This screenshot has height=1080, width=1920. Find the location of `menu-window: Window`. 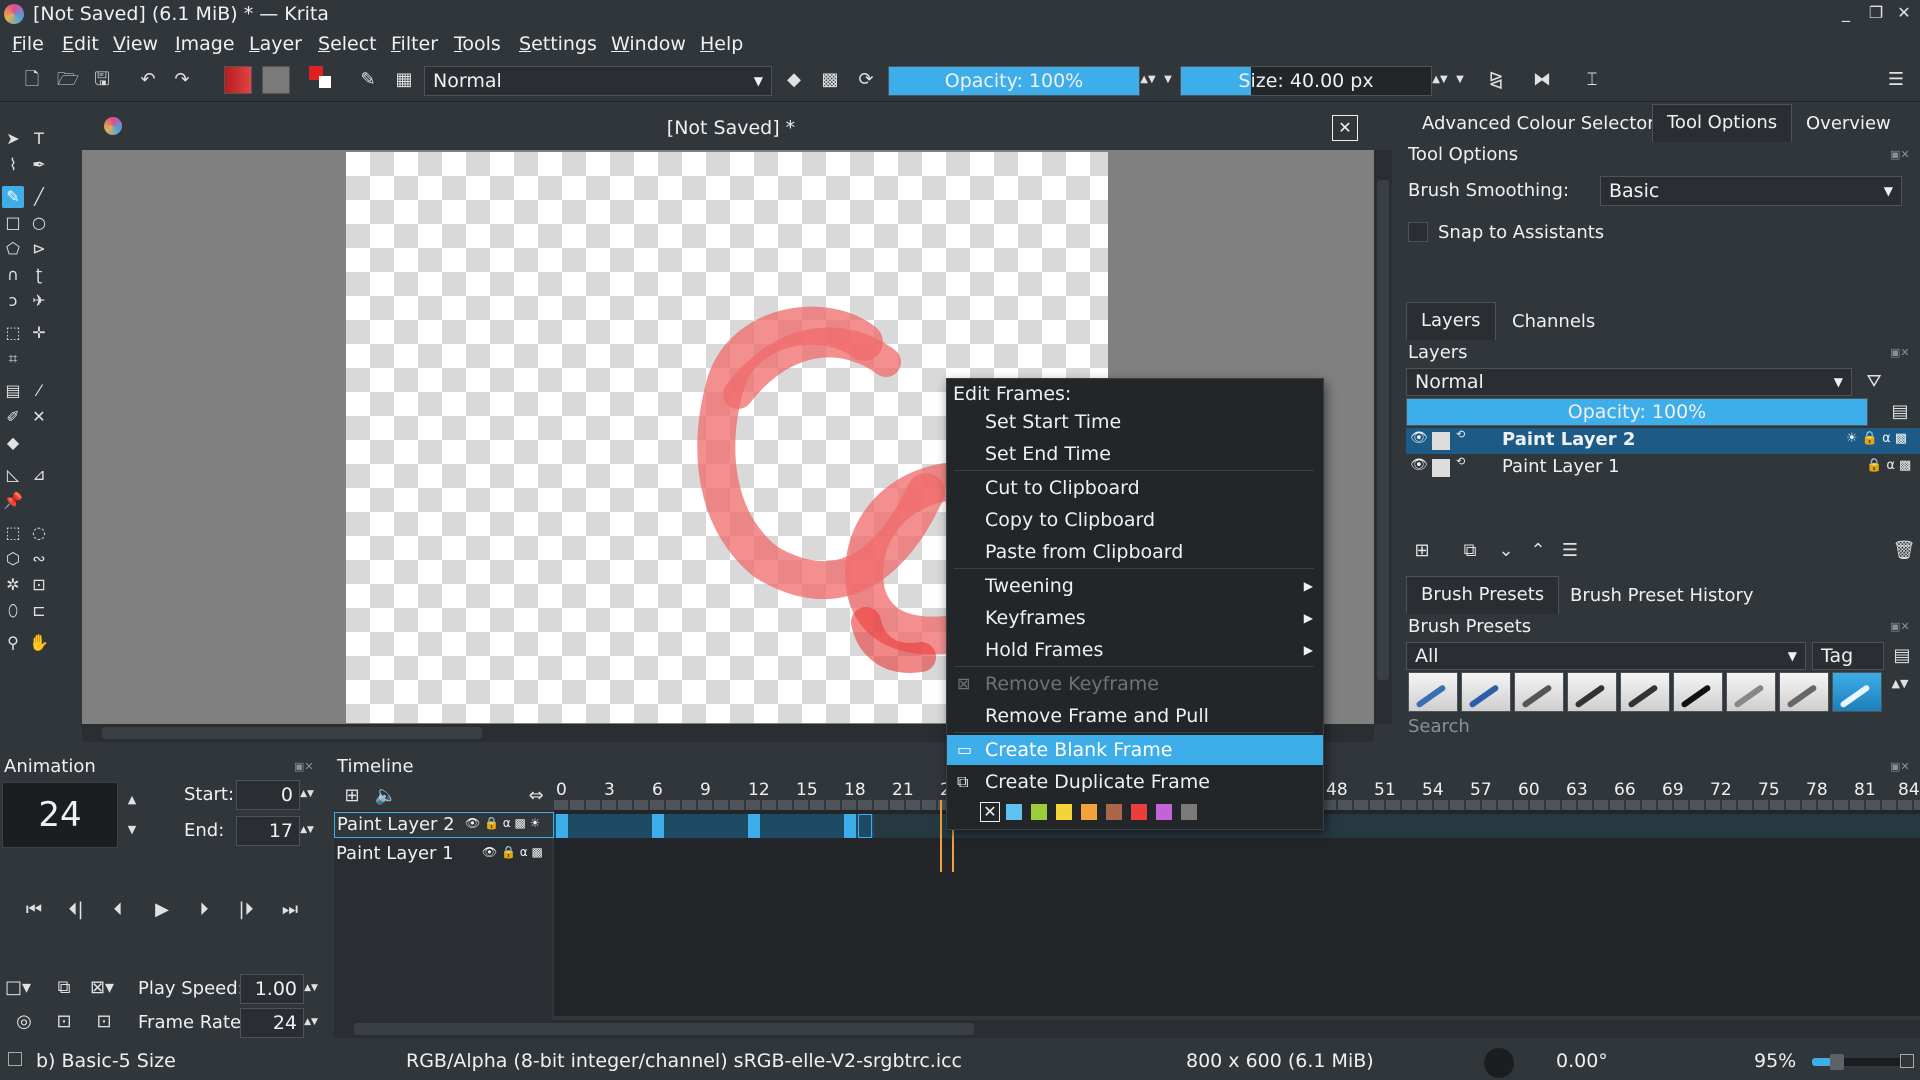

menu-window: Window is located at coordinates (648, 44).